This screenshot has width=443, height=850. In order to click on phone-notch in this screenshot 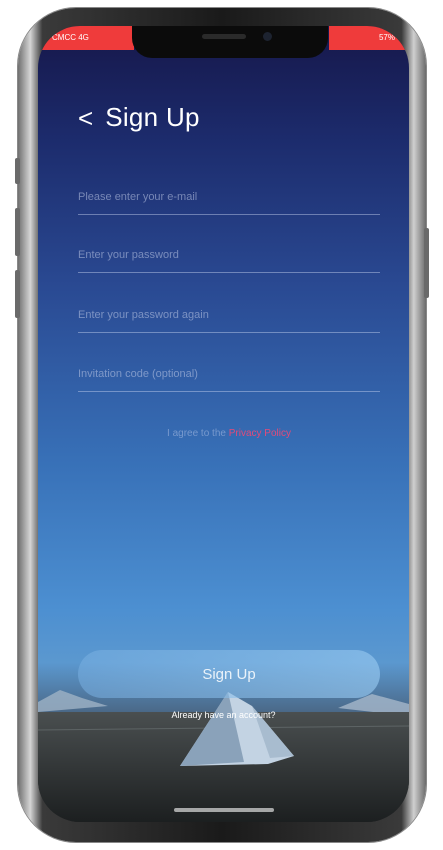, I will do `click(230, 42)`.